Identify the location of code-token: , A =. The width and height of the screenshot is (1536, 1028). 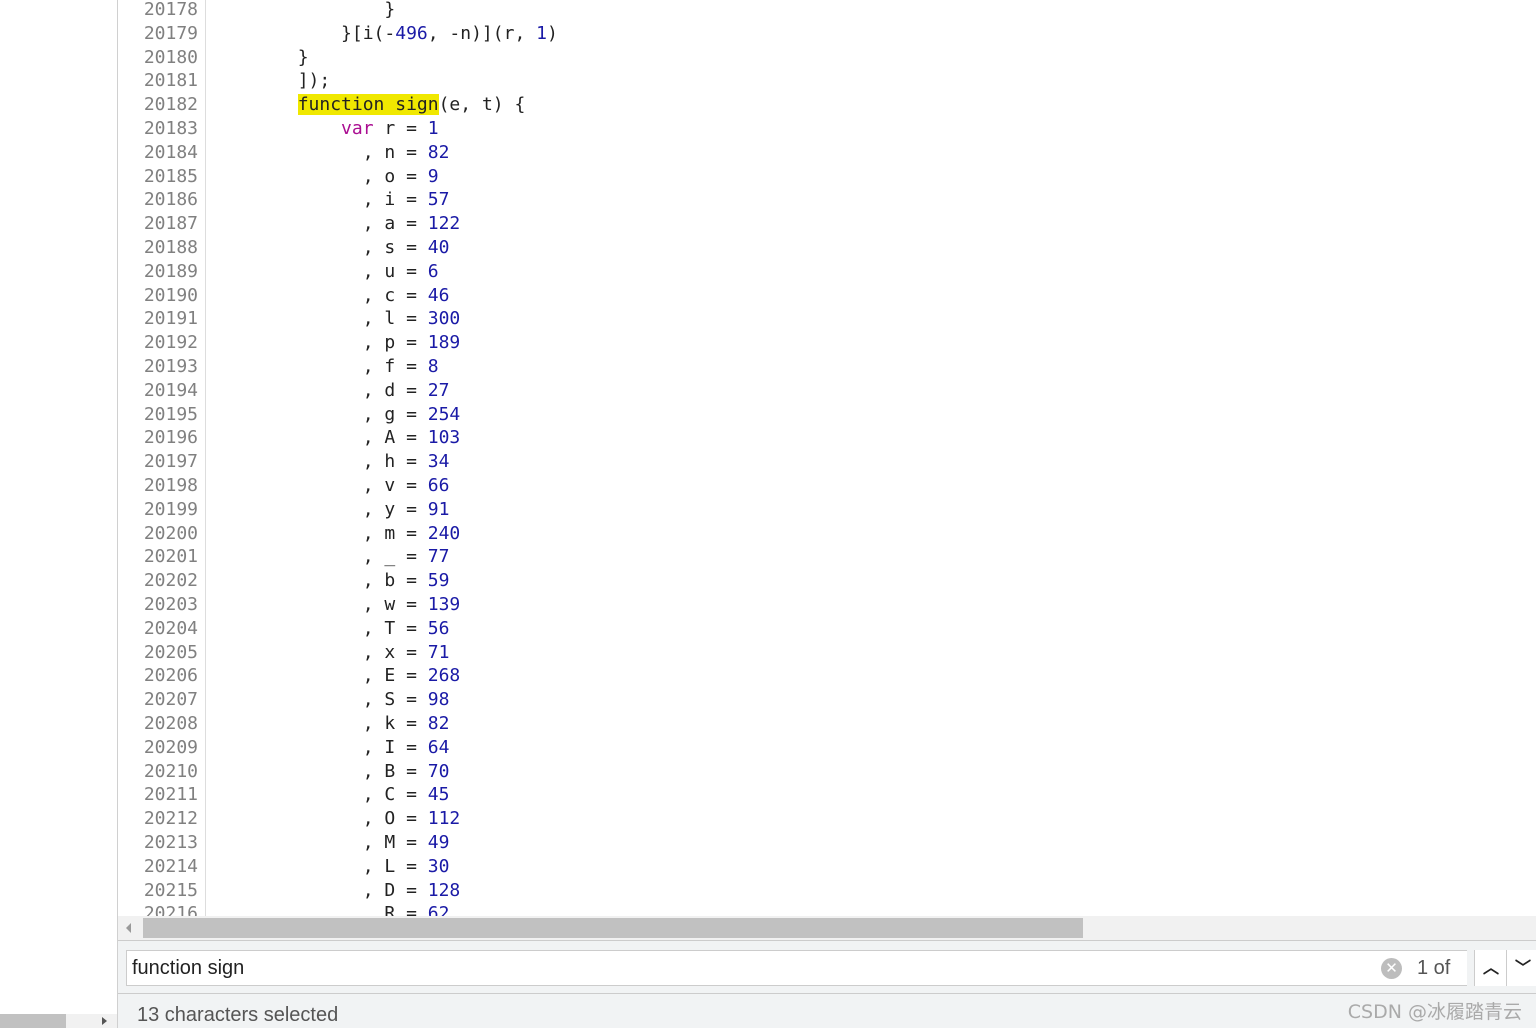
(319, 438).